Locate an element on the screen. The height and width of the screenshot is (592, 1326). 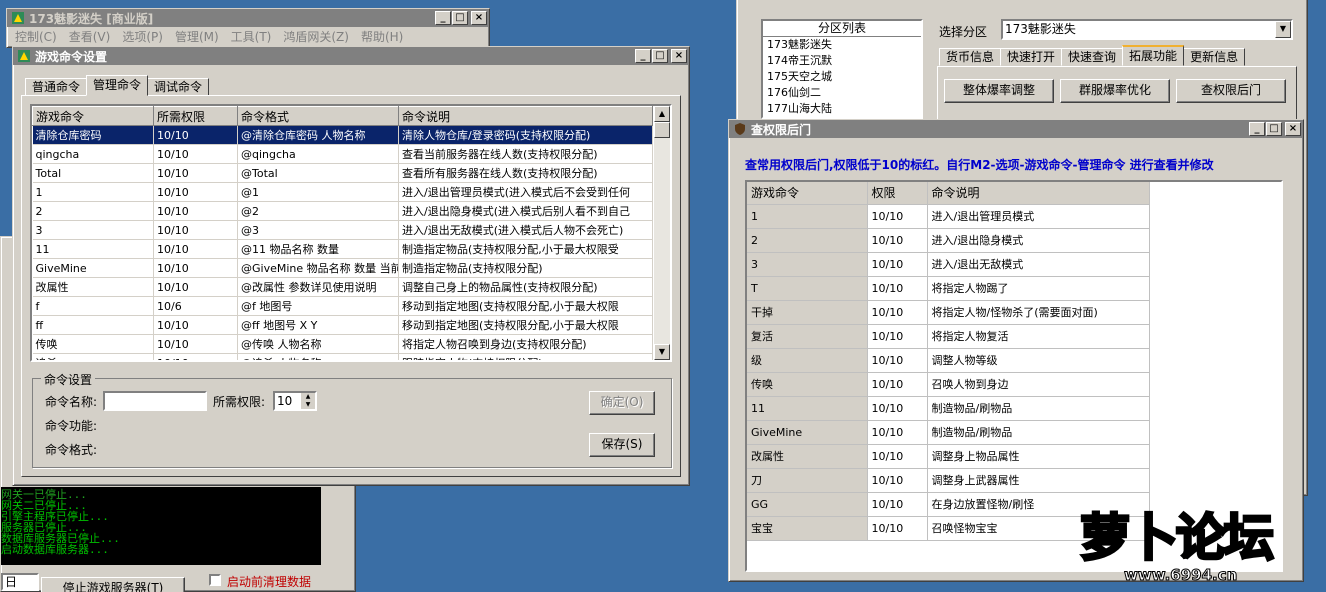
menu-tools: 工具(T) is located at coordinates (251, 36).